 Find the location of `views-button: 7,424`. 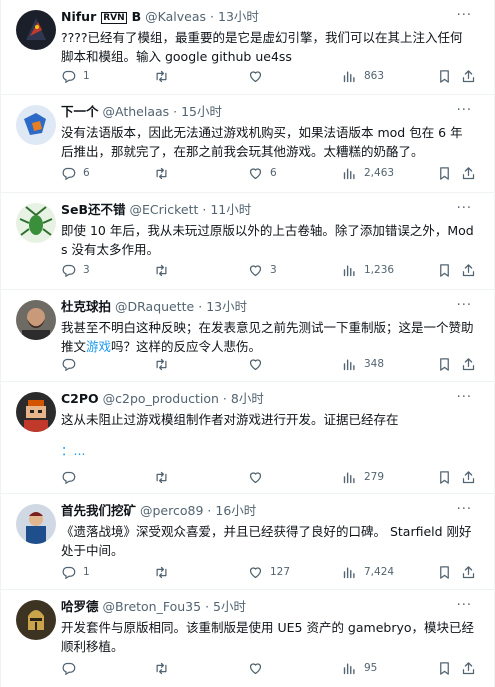

views-button: 7,424 is located at coordinates (368, 572).